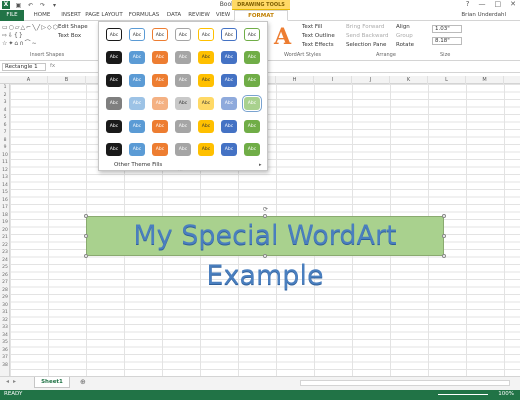 This screenshot has width=520, height=400. Describe the element at coordinates (482, 4) in the screenshot. I see `minimize-icon: —` at that location.